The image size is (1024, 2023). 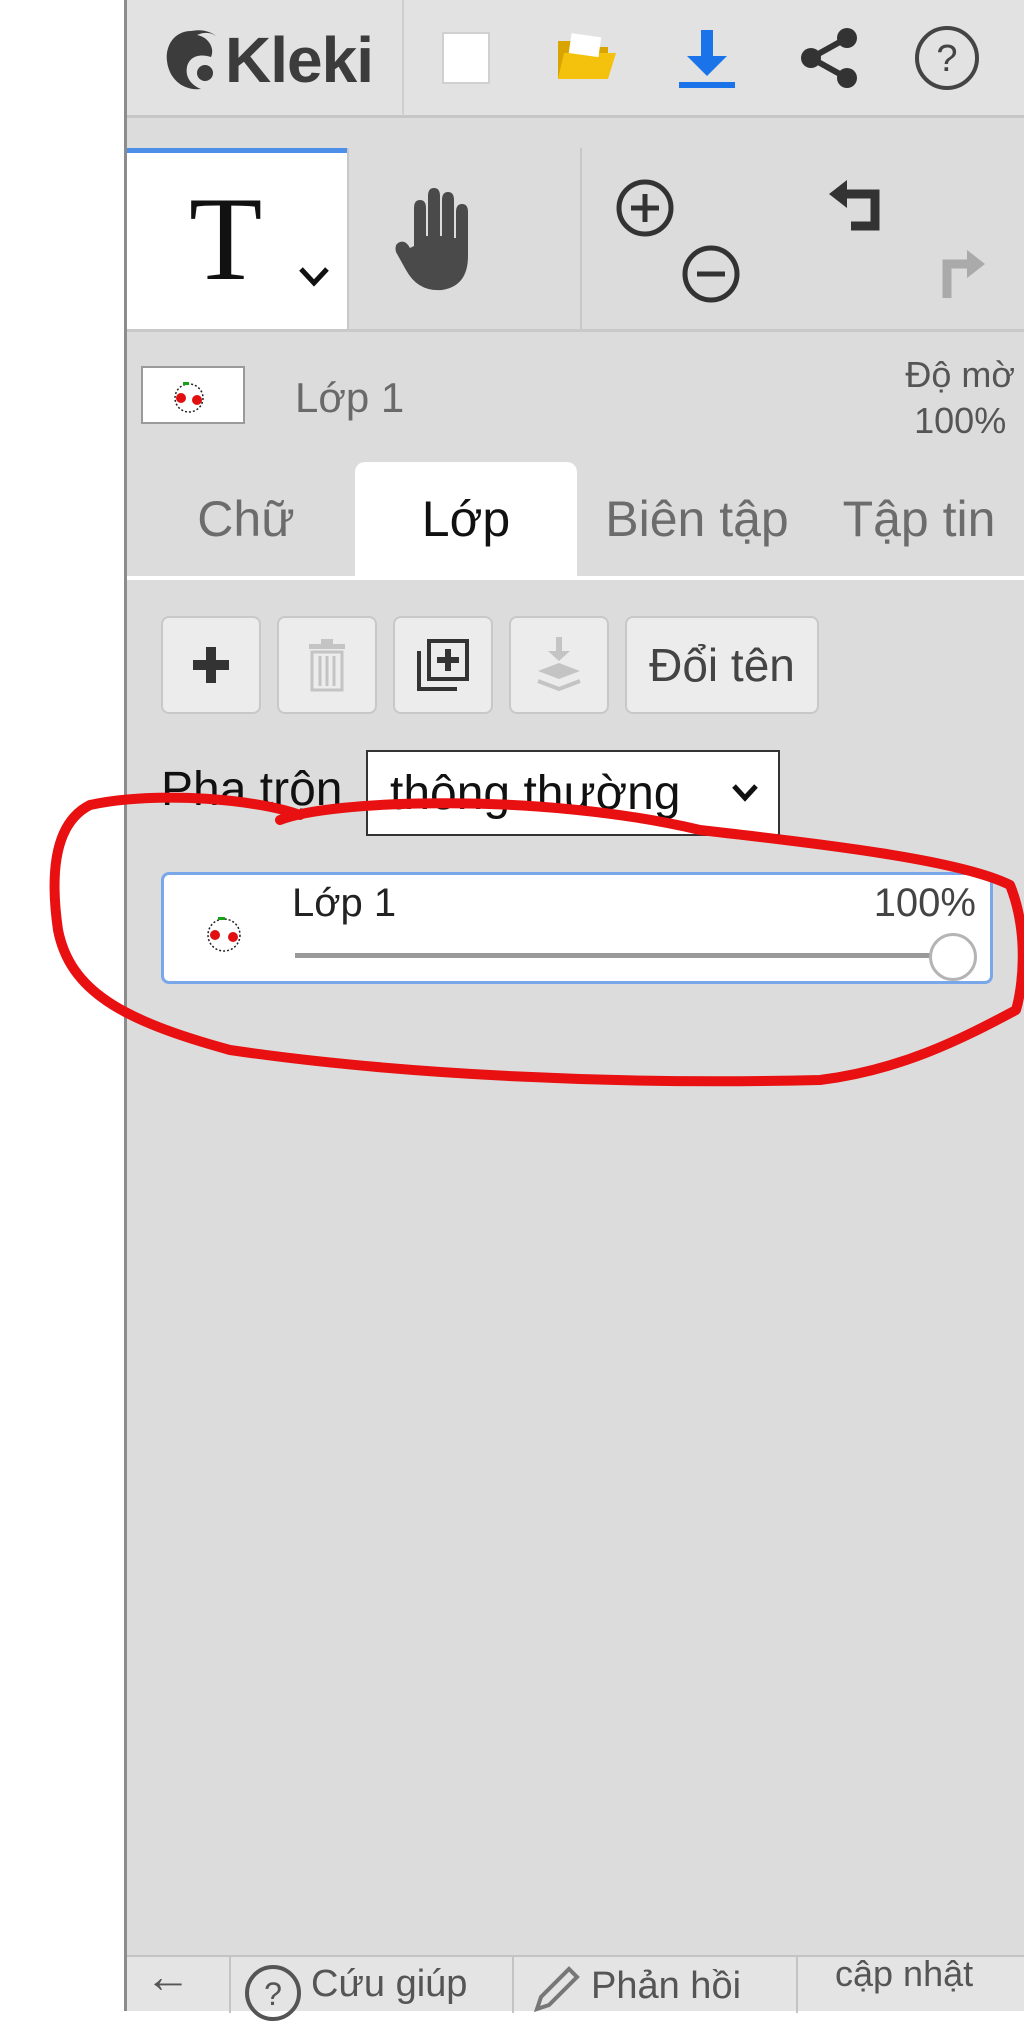 What do you see at coordinates (907, 239) in the screenshot?
I see `undo-redo-icon` at bounding box center [907, 239].